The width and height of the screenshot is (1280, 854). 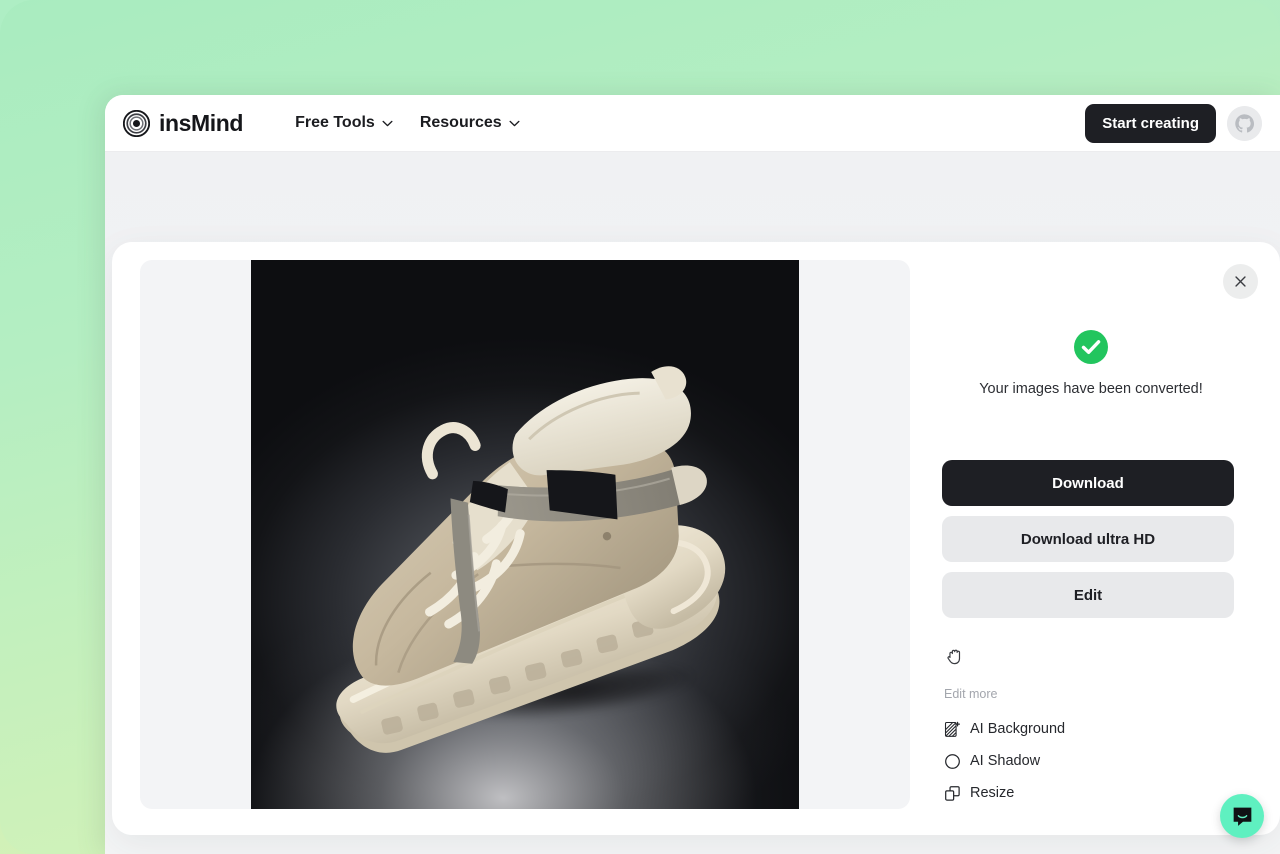 I want to click on start-creating-button: Start creating, so click(x=1150, y=123).